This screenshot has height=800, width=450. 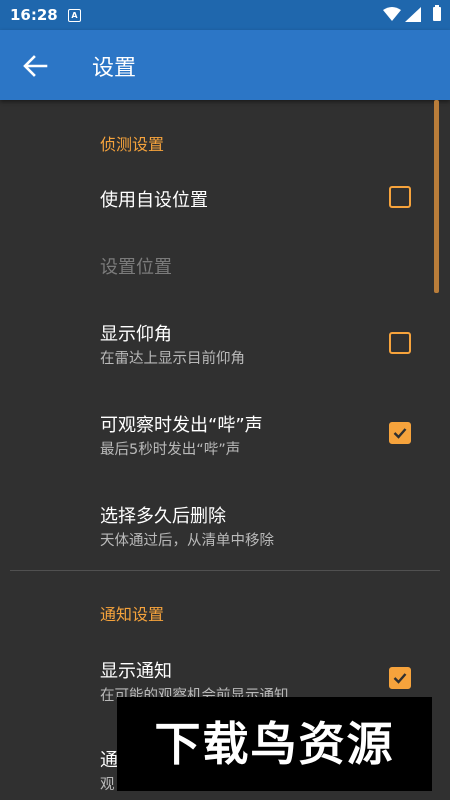 I want to click on section-header-notification: 通知设置, so click(x=132, y=614).